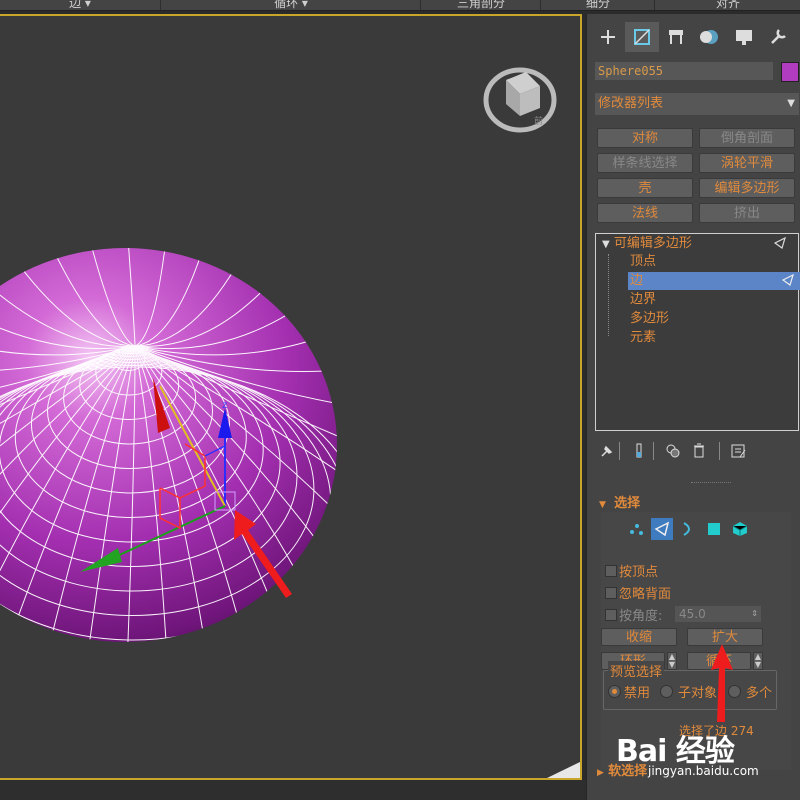 This screenshot has height=800, width=800. What do you see at coordinates (690, 685) in the screenshot?
I see `preview-selection-group: 预览选择 禁用 子对象 多个` at bounding box center [690, 685].